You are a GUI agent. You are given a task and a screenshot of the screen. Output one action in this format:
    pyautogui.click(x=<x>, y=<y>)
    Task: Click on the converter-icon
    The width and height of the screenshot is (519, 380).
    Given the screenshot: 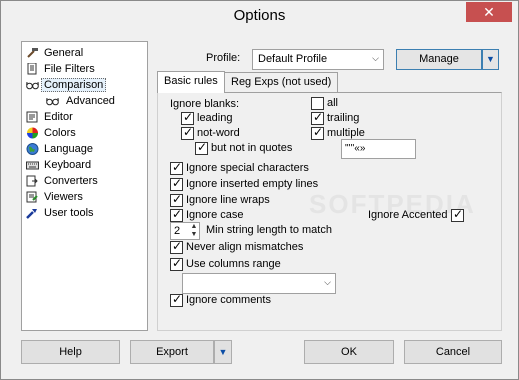 What is the action you would take?
    pyautogui.click(x=32, y=181)
    